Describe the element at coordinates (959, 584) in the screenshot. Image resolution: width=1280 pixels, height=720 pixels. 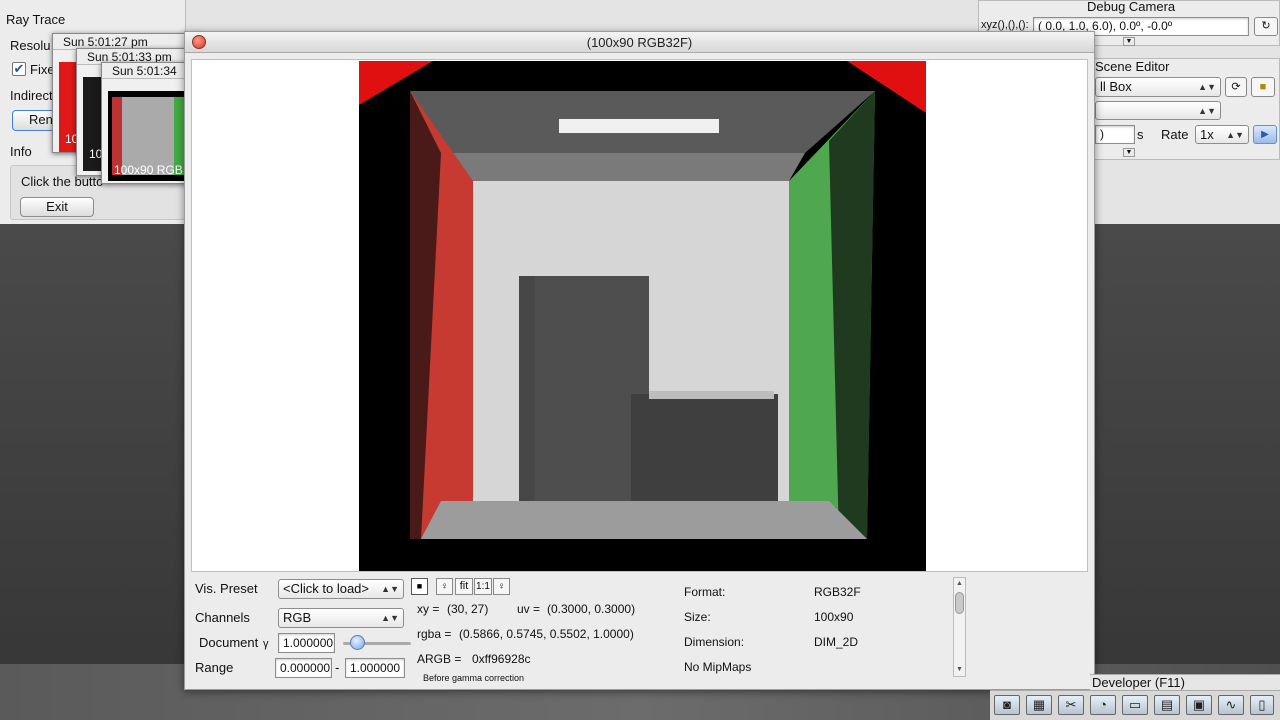
I see `scroll-up-icon: ▲` at that location.